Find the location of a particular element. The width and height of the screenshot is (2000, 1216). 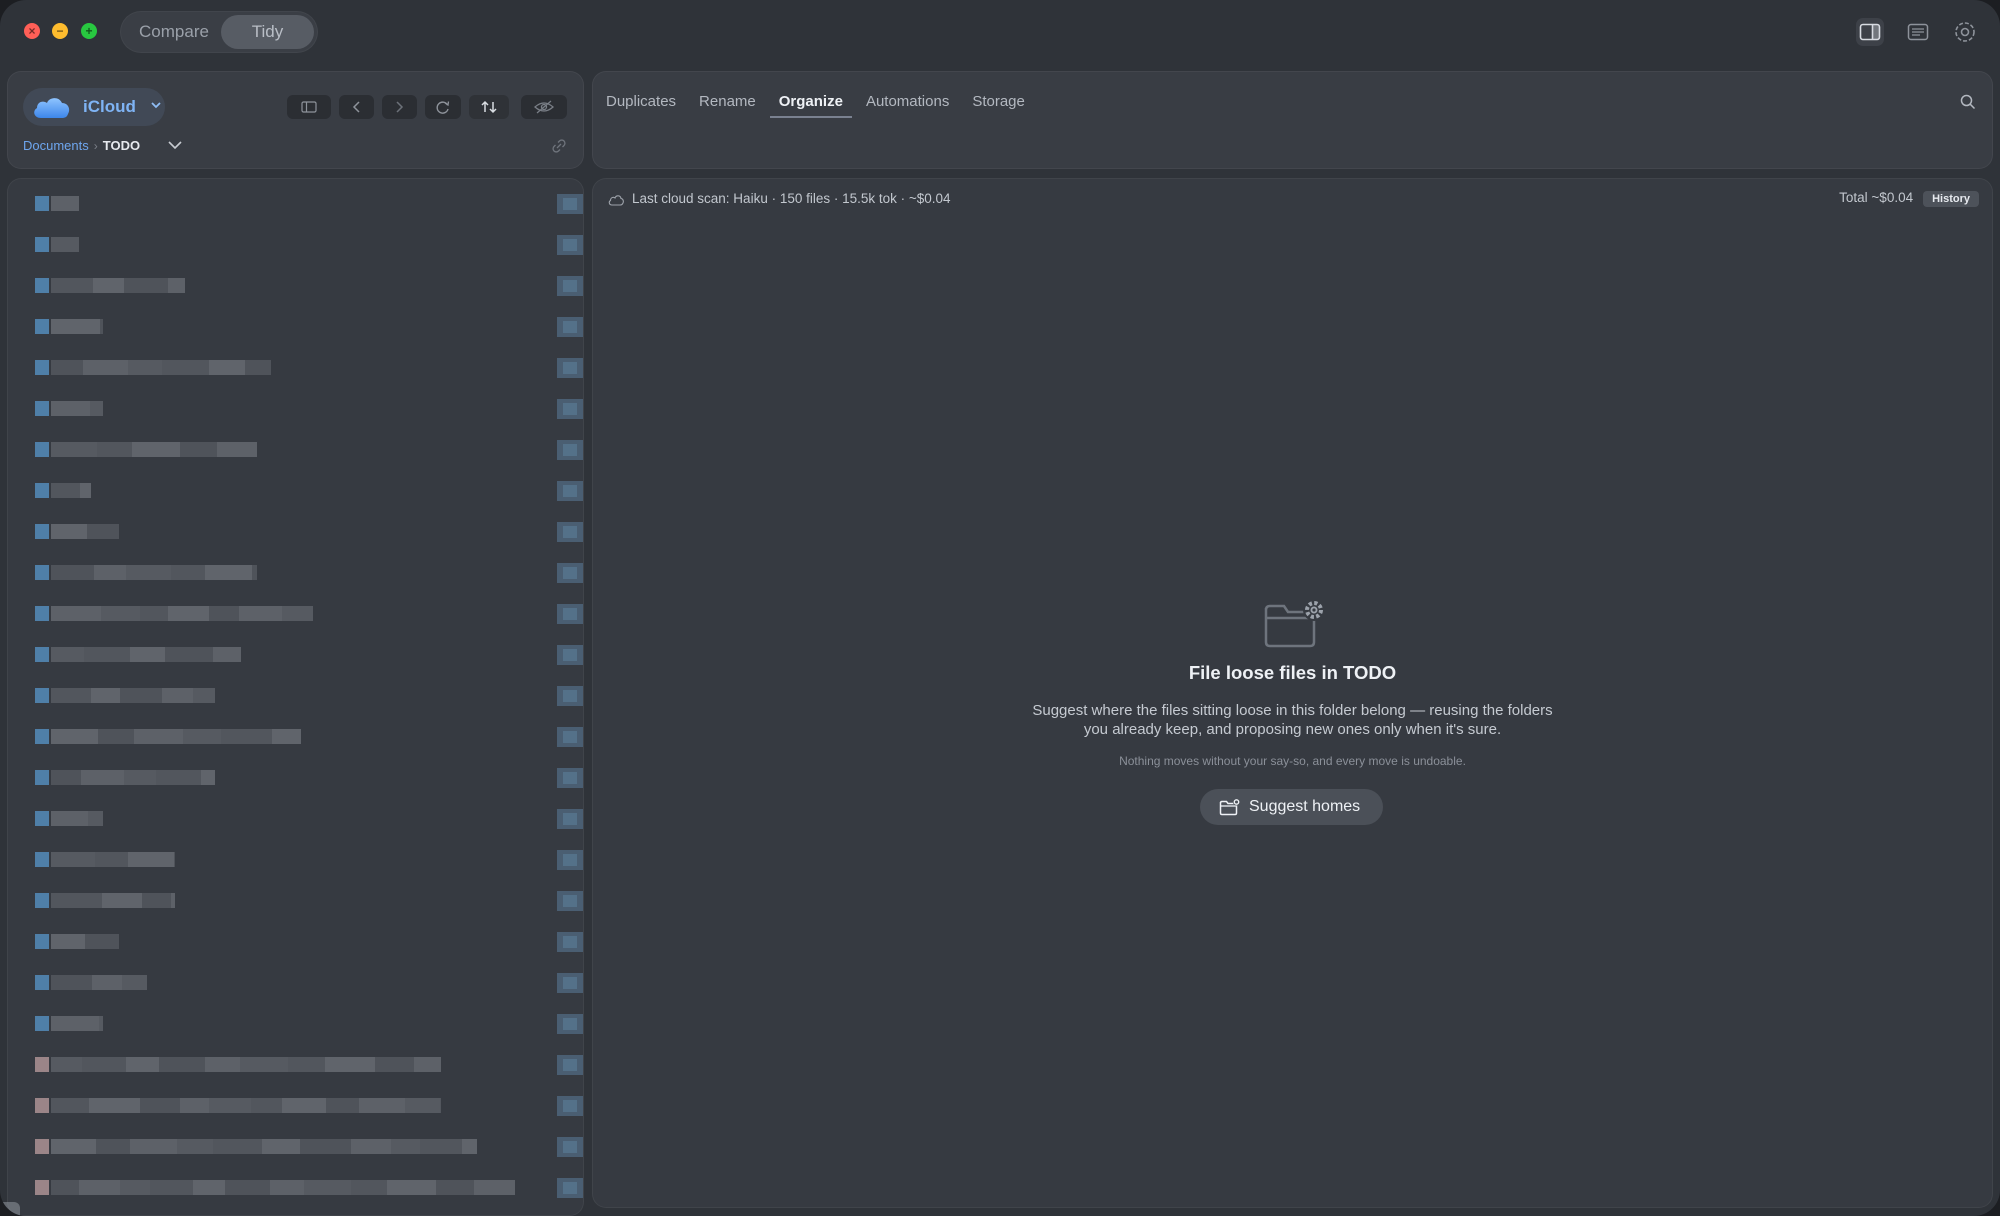

breadcrumb-documents: Documents is located at coordinates (56, 145).